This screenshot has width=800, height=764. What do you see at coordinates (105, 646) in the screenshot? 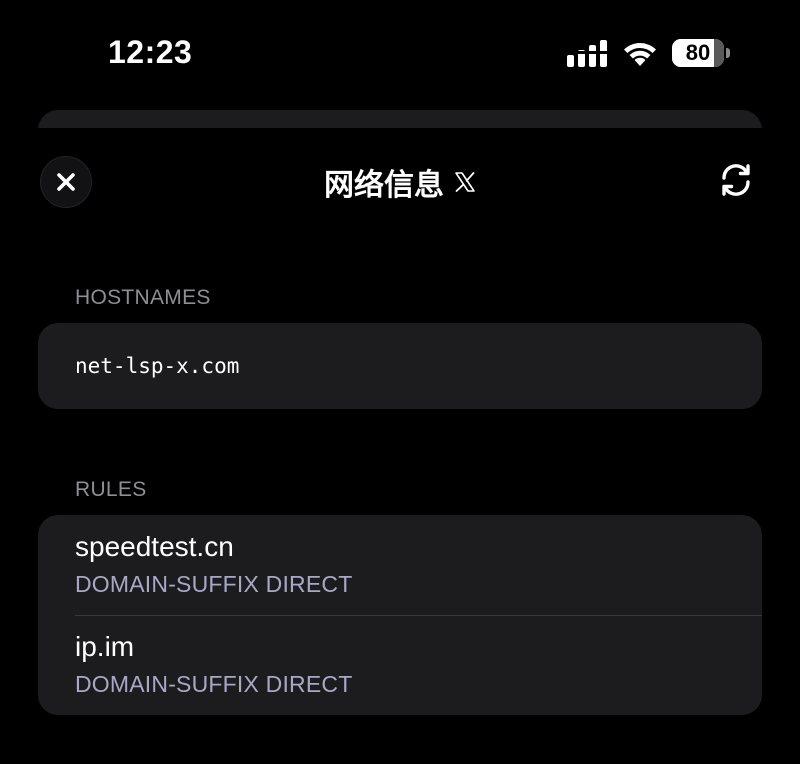
I see `rule-host: ip.im` at bounding box center [105, 646].